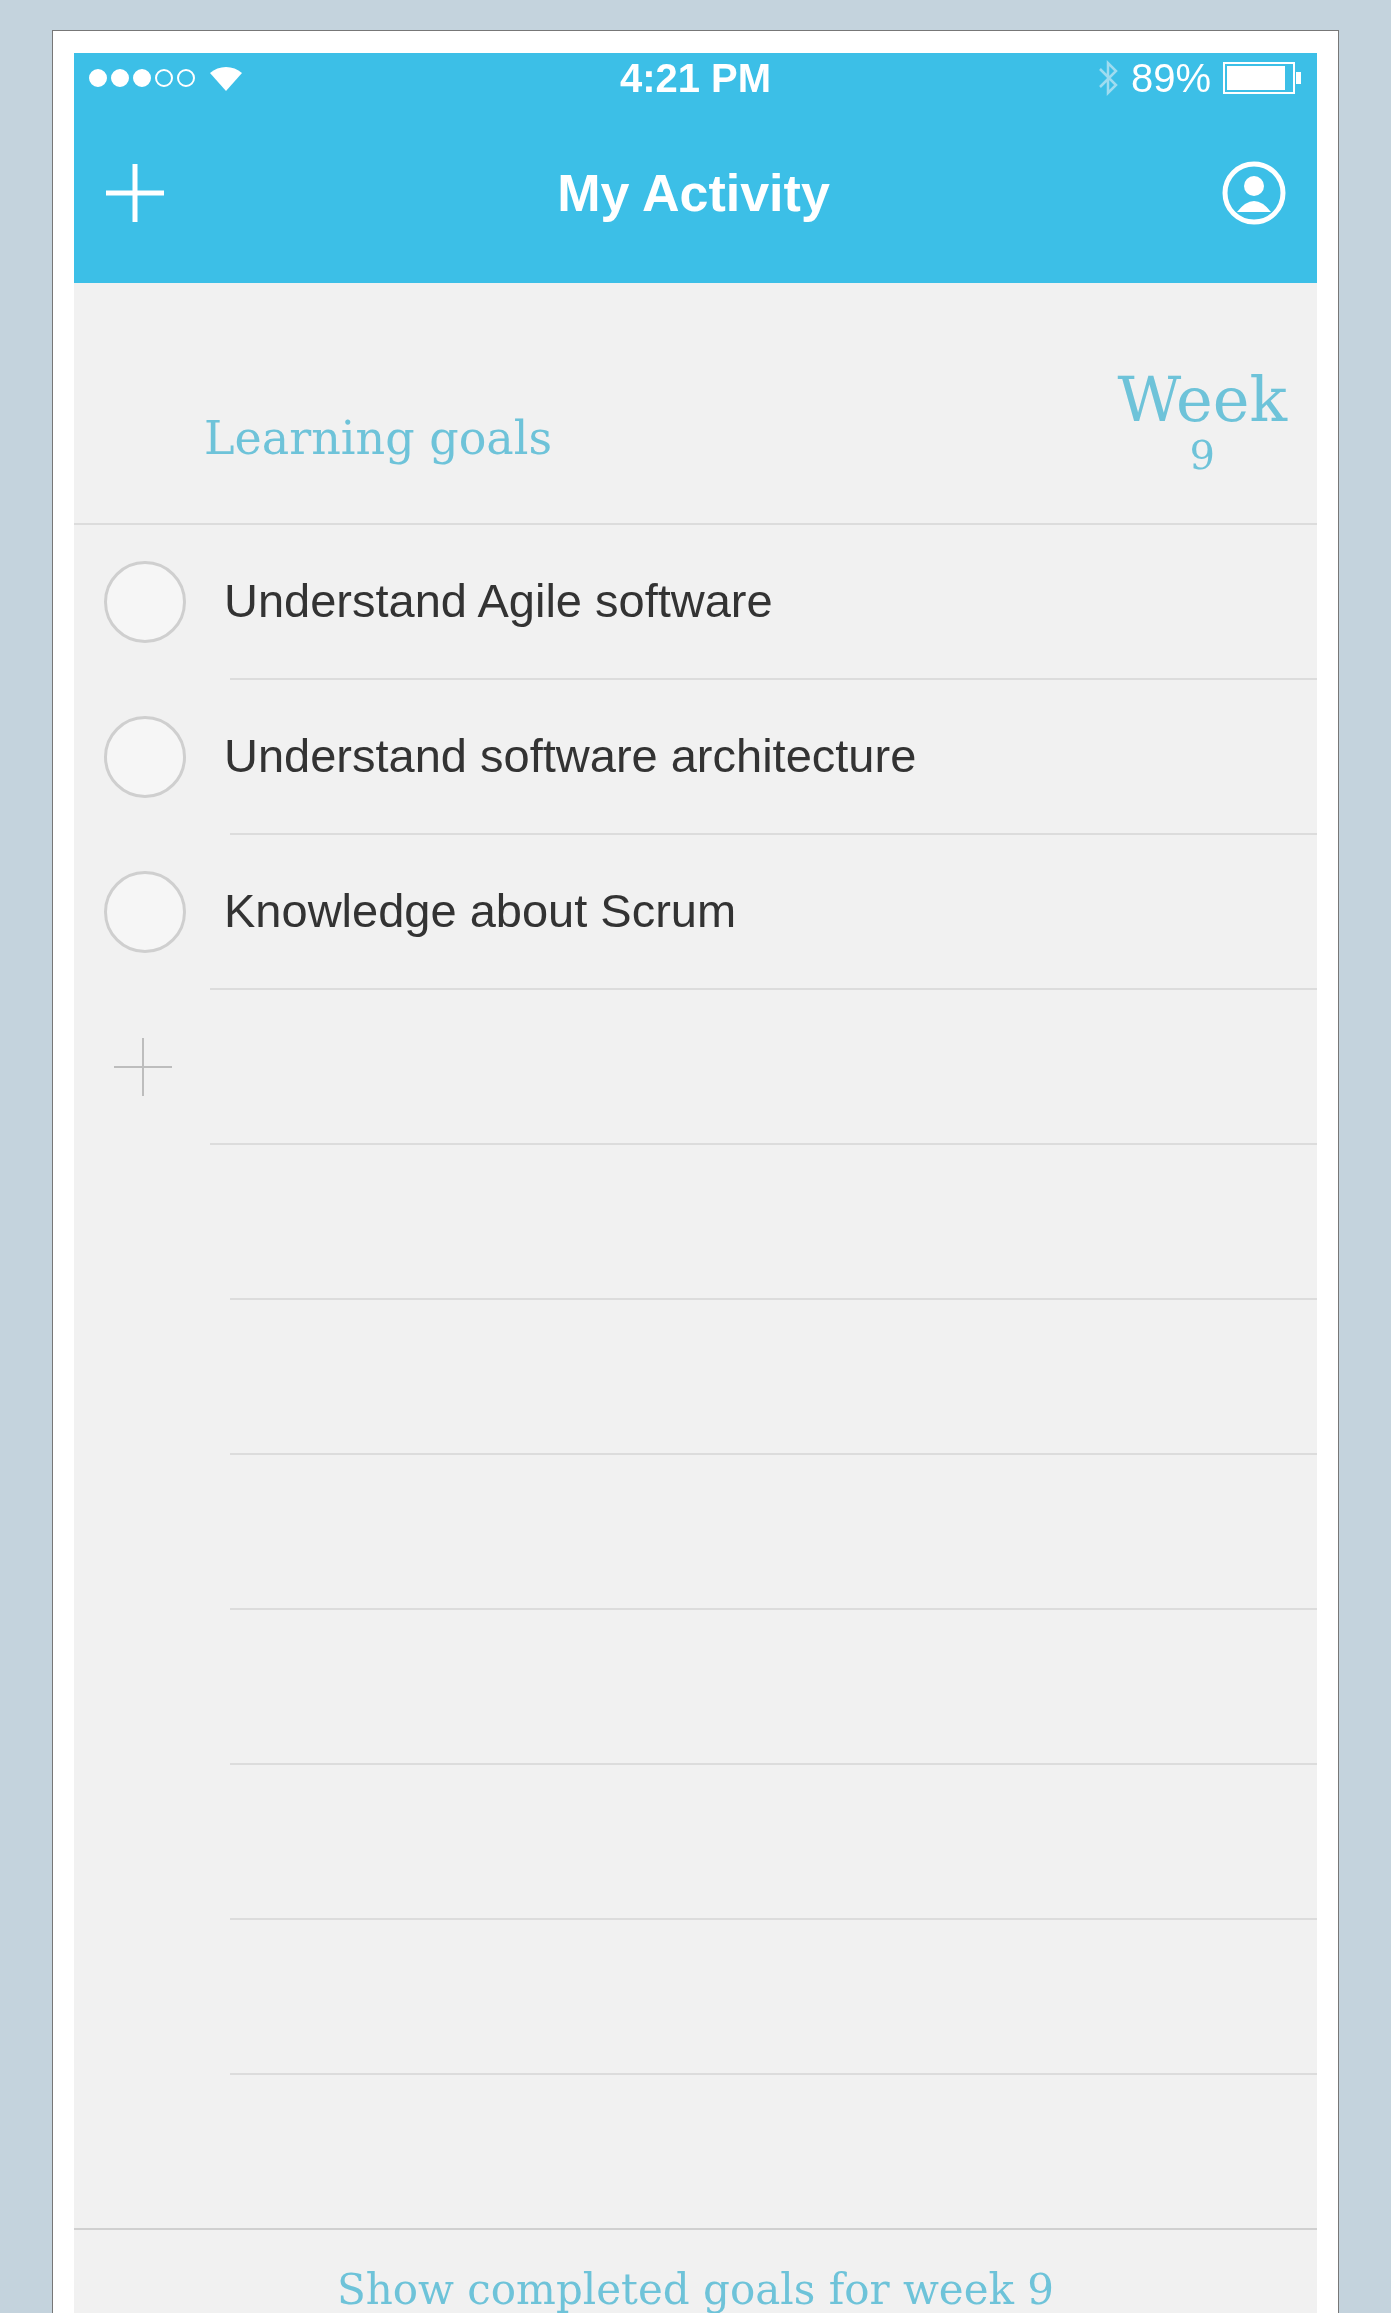  What do you see at coordinates (498, 601) in the screenshot?
I see `goal-text: Understand Agile software` at bounding box center [498, 601].